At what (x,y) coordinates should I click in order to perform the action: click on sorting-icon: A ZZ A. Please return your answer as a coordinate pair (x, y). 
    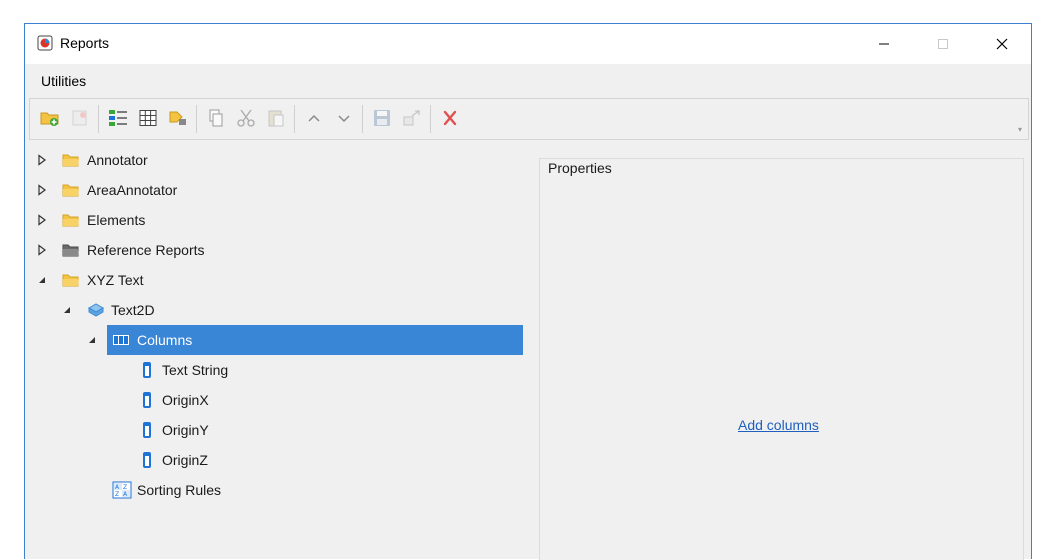
    Looking at the image, I should click on (122, 490).